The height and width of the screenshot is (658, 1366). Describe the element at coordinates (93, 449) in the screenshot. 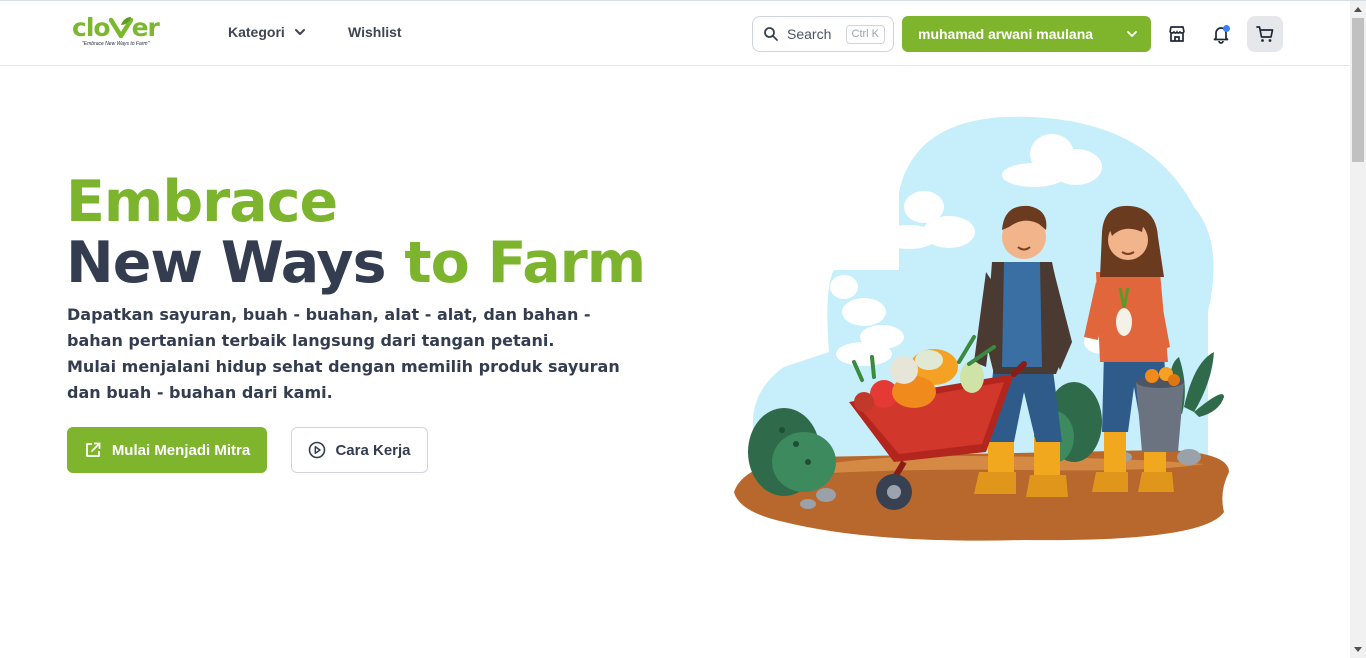

I see `external-link-icon` at that location.